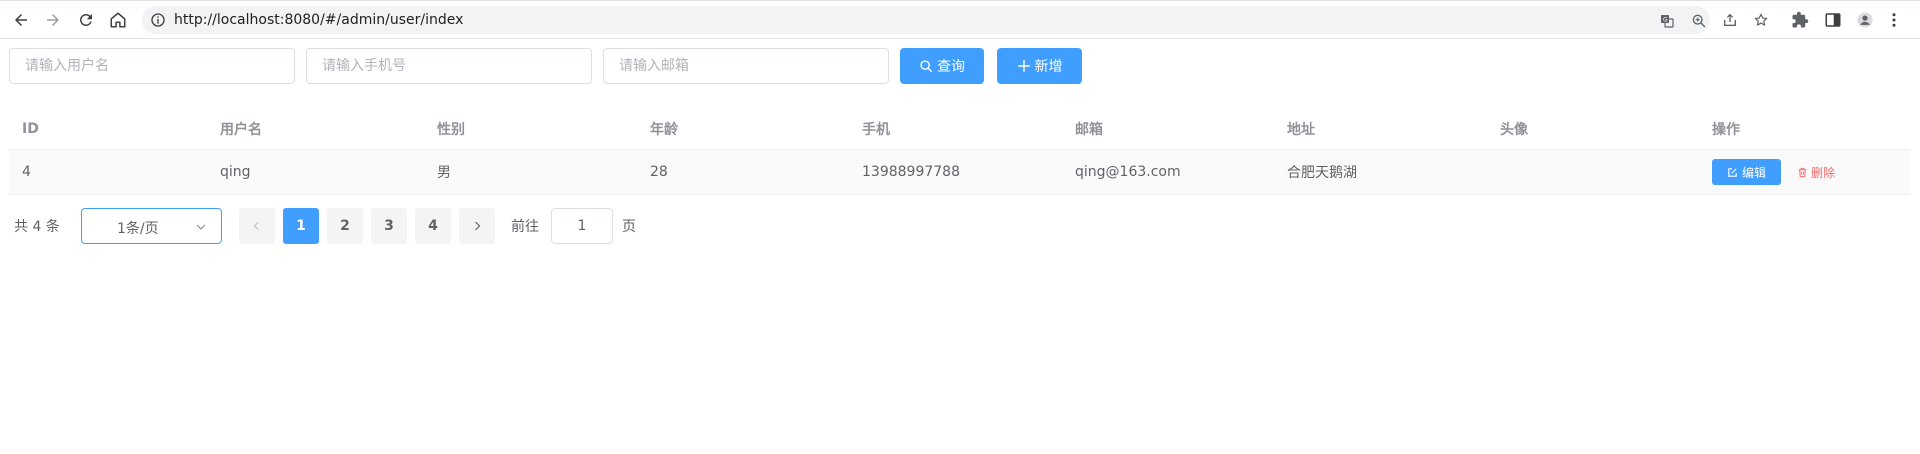 The image size is (1920, 454). I want to click on tab-strip-edge, so click(960, 0).